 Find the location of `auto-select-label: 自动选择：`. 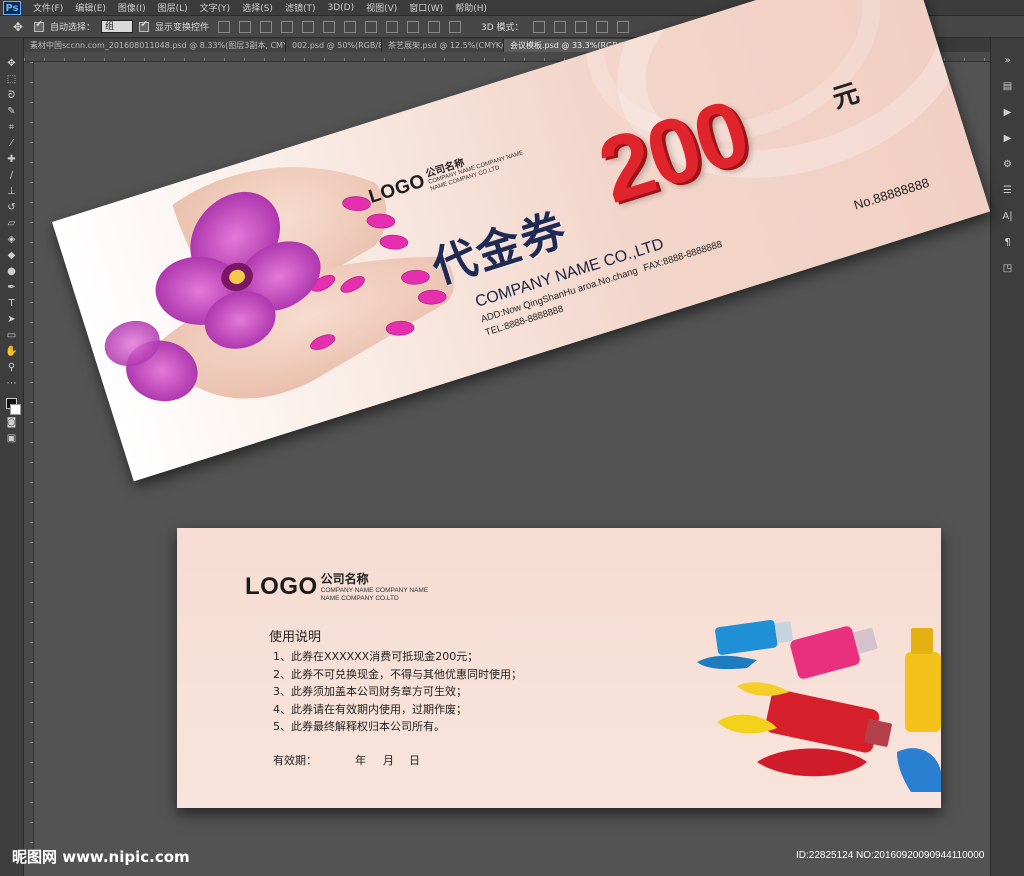

auto-select-label: 自动选择： is located at coordinates (73, 28).